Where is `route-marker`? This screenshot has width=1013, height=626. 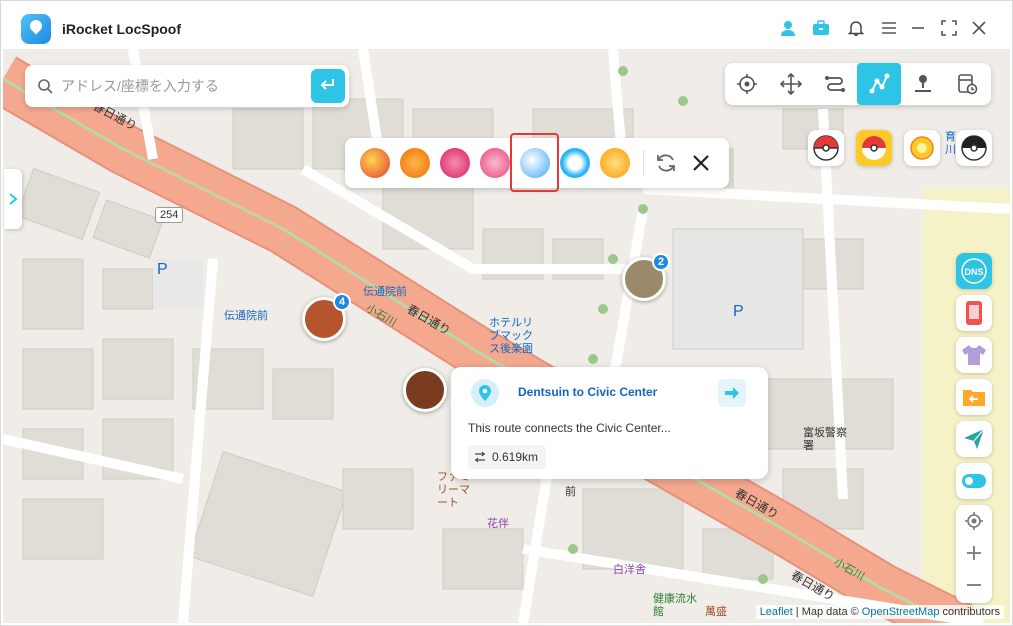 route-marker is located at coordinates (425, 390).